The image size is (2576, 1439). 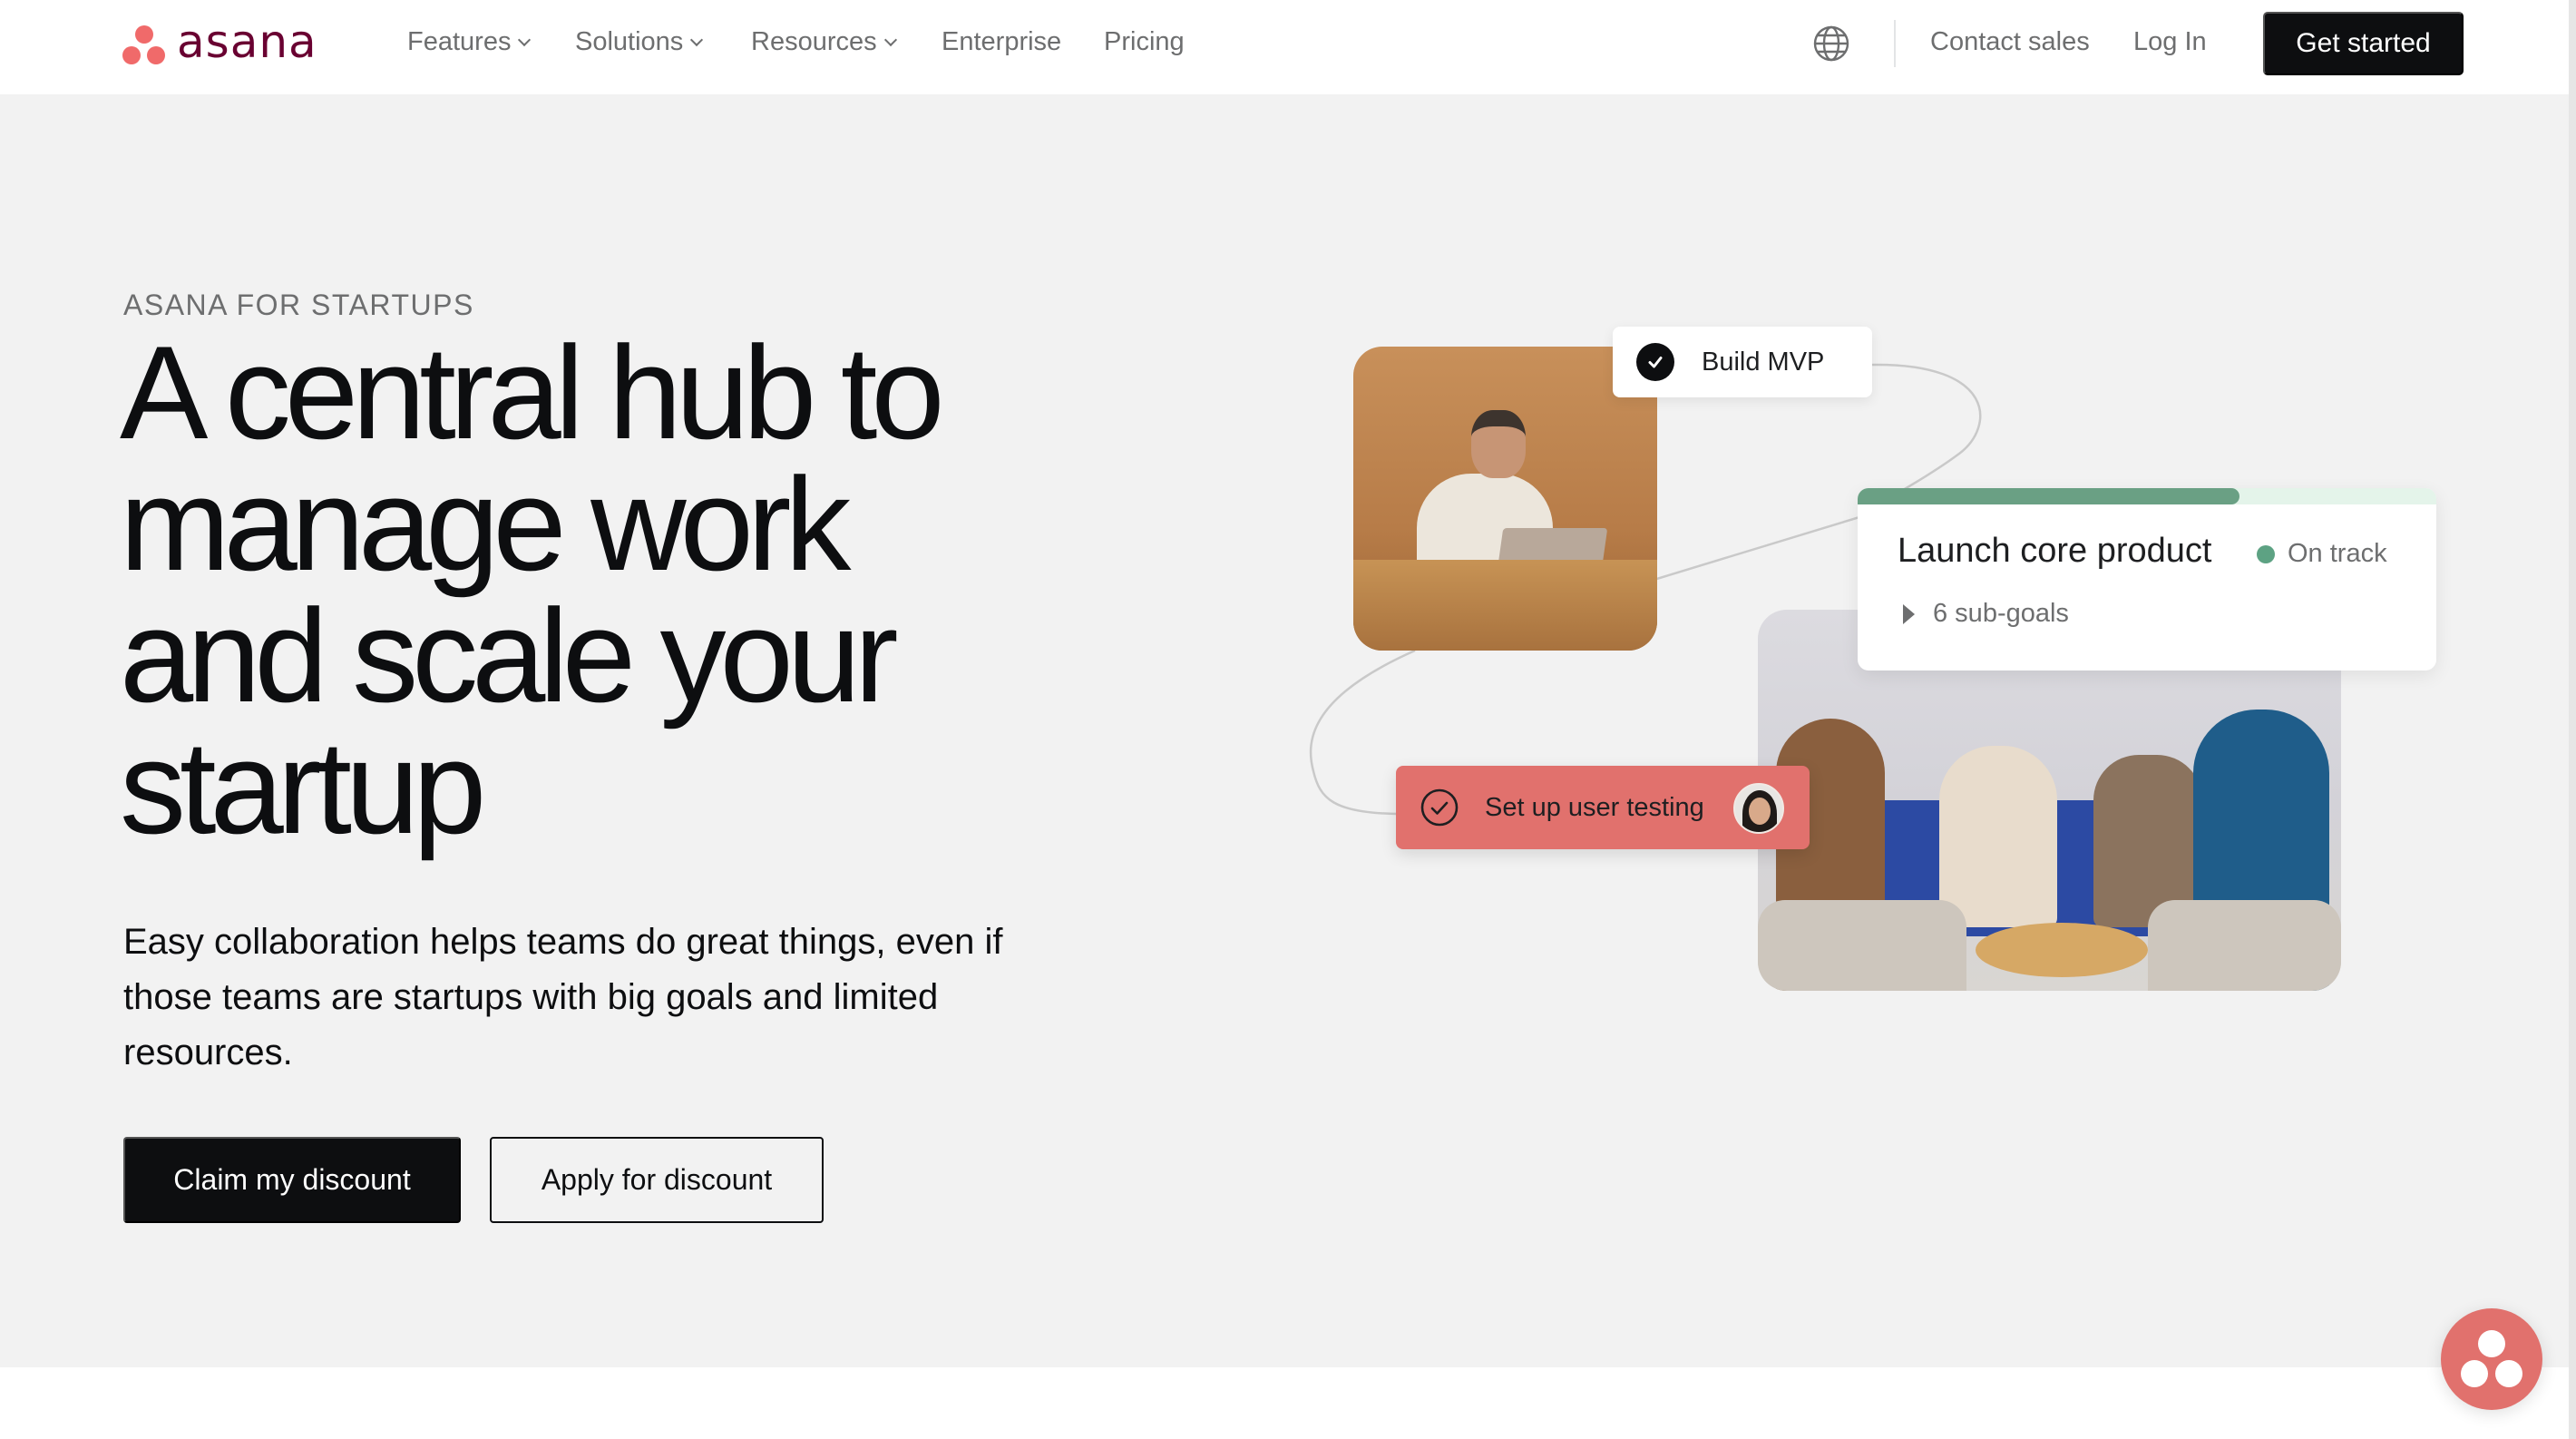 I want to click on globe-icon, so click(x=1831, y=43).